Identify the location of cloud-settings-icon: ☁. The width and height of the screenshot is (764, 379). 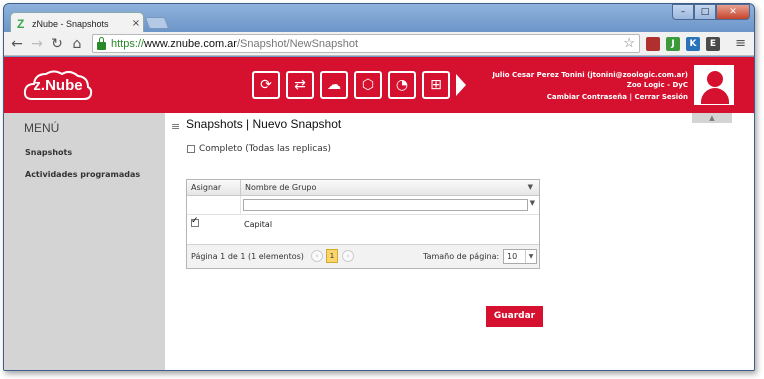
(334, 85).